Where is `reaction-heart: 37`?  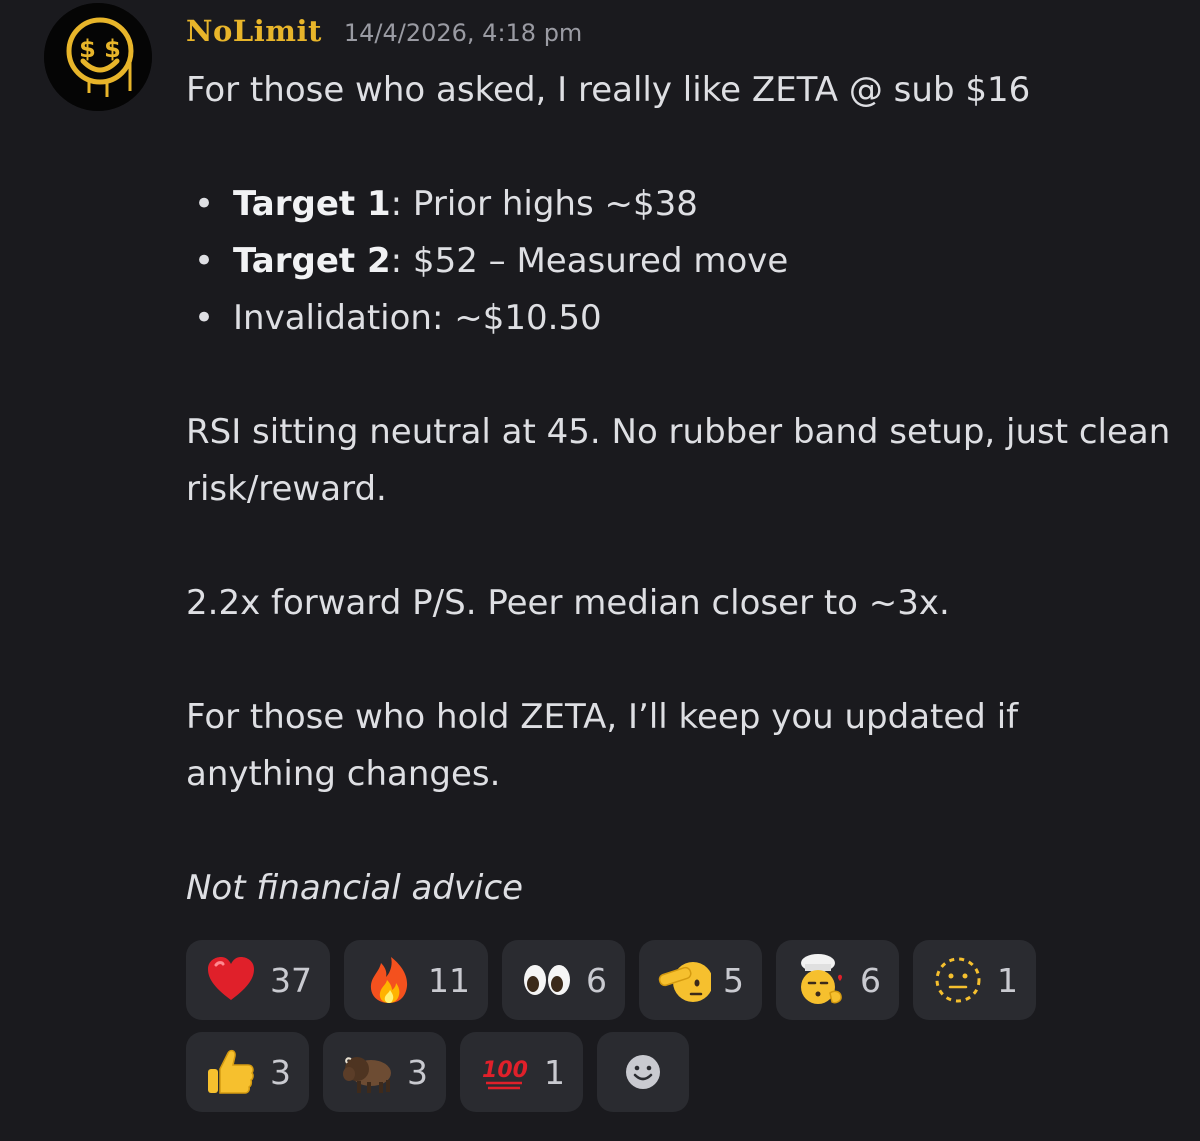
reaction-heart: 37 is located at coordinates (258, 980).